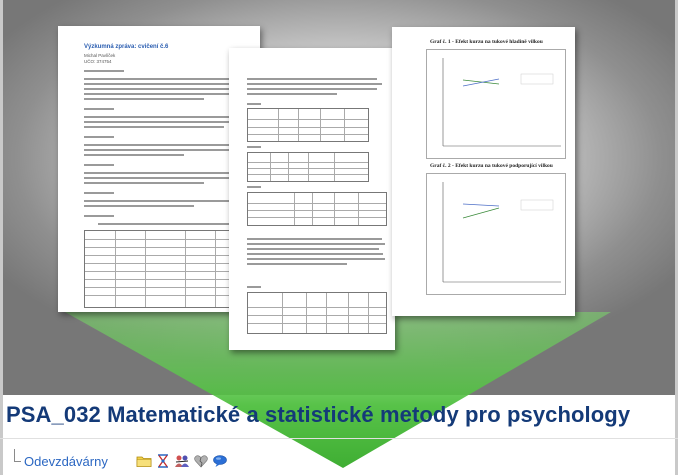  Describe the element at coordinates (66, 461) in the screenshot. I see `submissions-link: Odevzdávárny` at that location.